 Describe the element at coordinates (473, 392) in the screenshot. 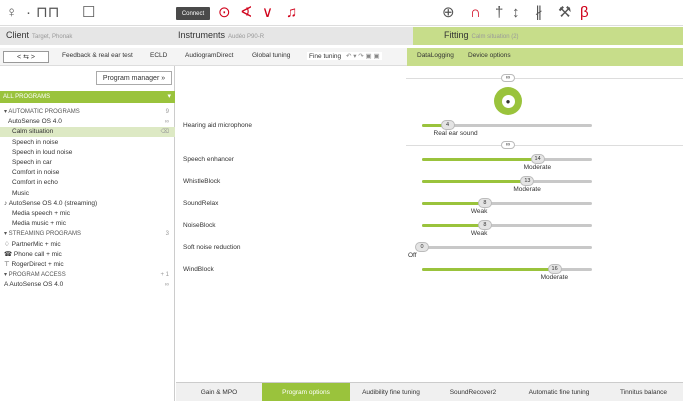

I see `bottom-tab: SoundRecover2` at that location.